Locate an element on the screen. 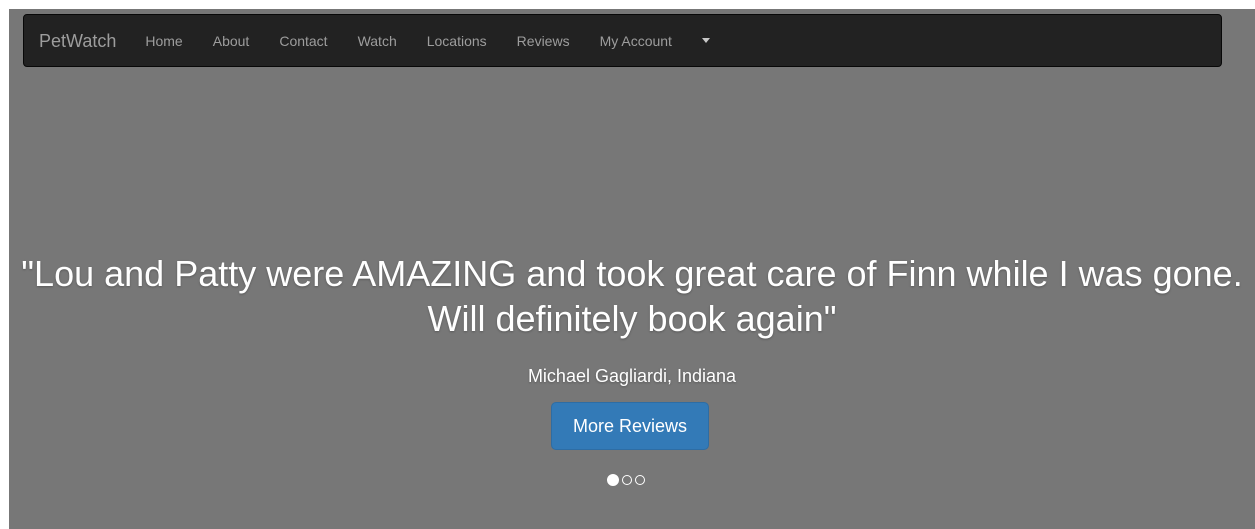  review-author: Michael Gagliardi, Indiana is located at coordinates (632, 376).